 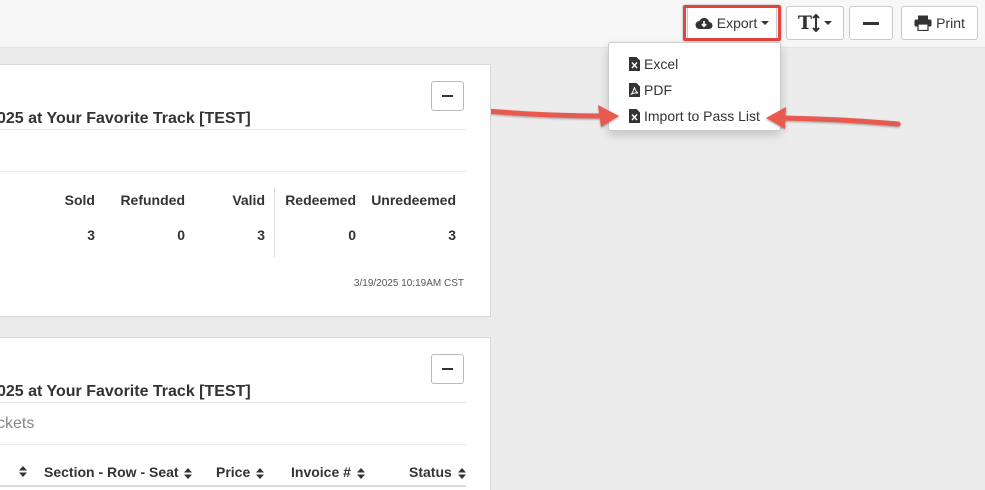 I want to click on column-header-redeemed: Redeemed, so click(x=320, y=200).